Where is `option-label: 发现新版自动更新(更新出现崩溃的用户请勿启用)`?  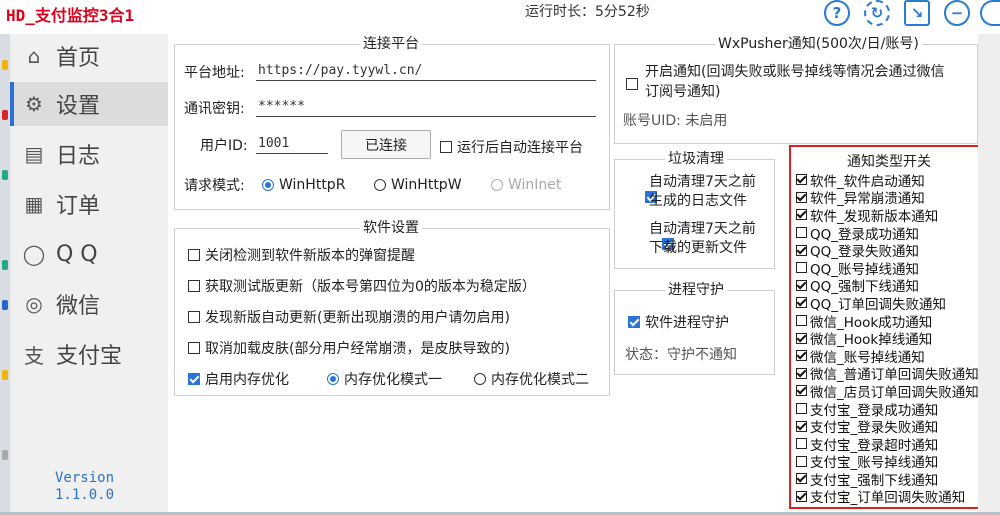
option-label: 发现新版自动更新(更新出现崩溃的用户请勿启用) is located at coordinates (357, 318).